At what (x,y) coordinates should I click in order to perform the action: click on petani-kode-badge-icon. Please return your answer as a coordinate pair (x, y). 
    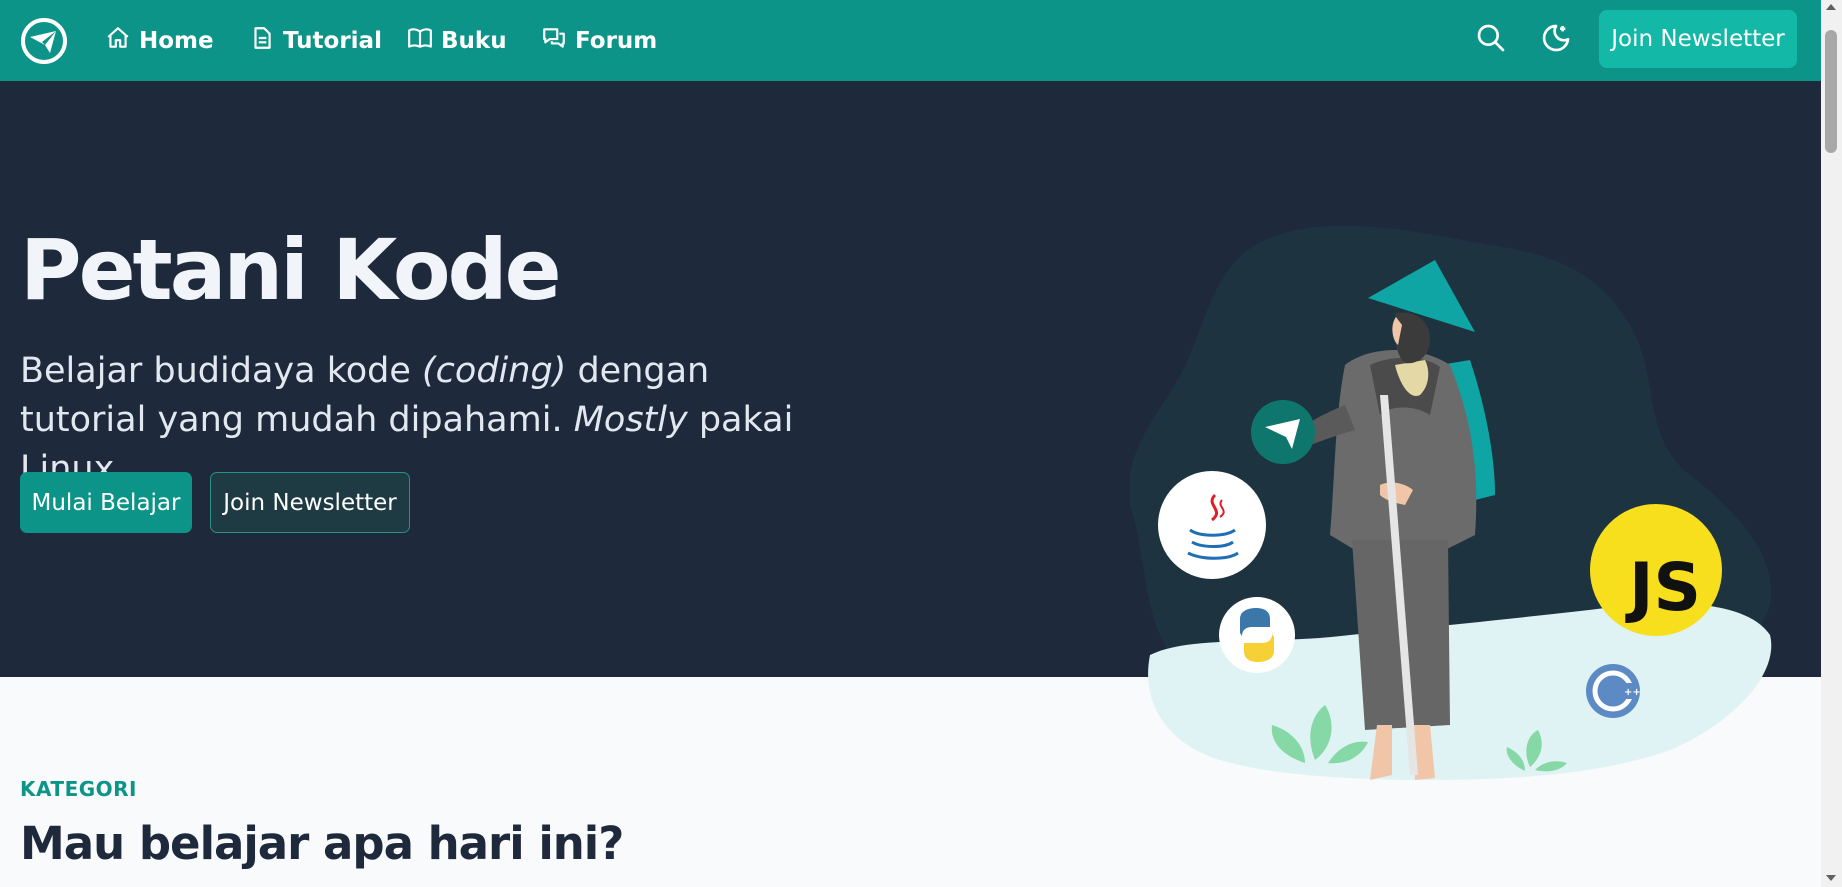
    Looking at the image, I should click on (1283, 432).